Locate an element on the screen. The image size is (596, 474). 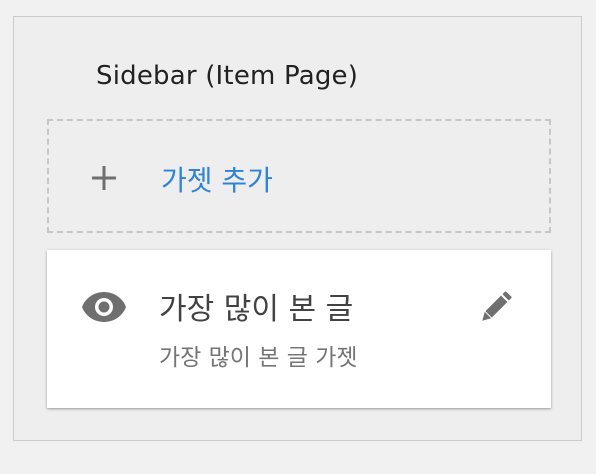
edit-icon is located at coordinates (495, 308).